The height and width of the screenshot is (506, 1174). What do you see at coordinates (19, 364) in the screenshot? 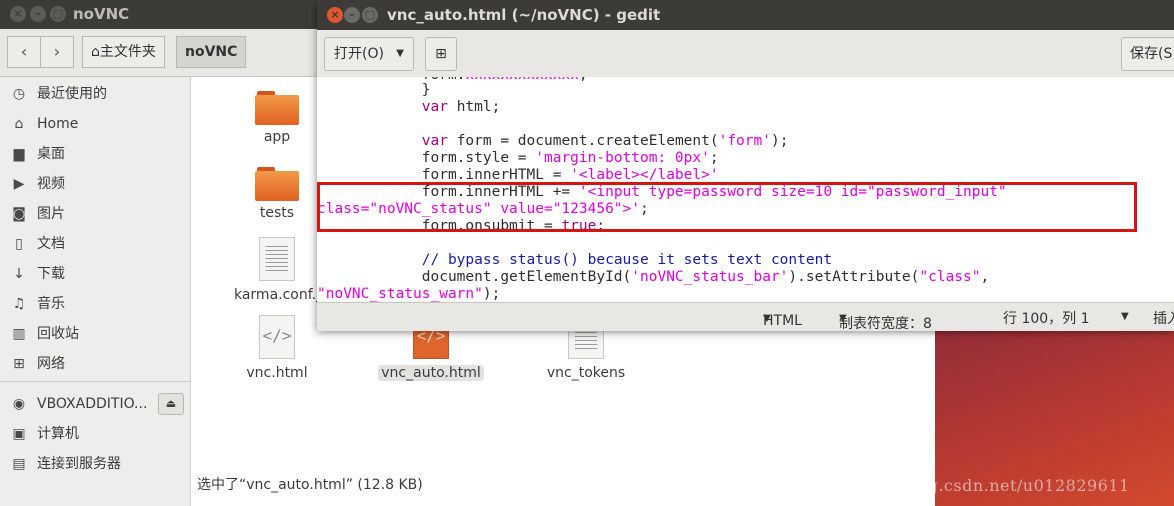
I see `network-icon: ⊞` at bounding box center [19, 364].